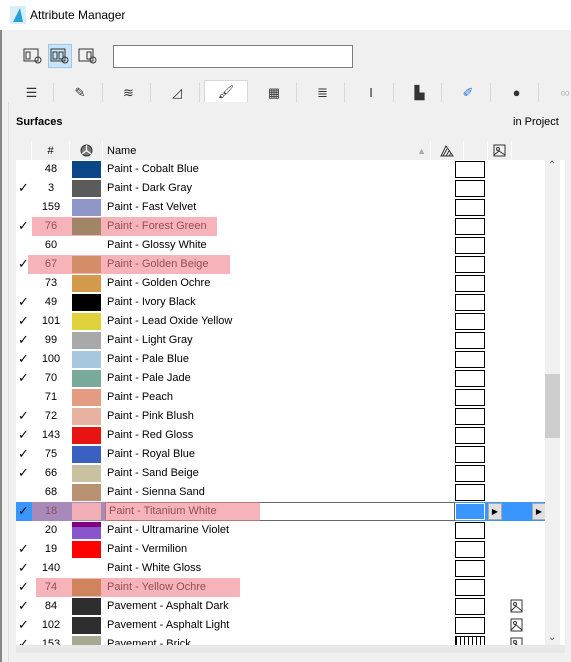 This screenshot has width=571, height=662. I want to click on color-column-header, so click(86, 150).